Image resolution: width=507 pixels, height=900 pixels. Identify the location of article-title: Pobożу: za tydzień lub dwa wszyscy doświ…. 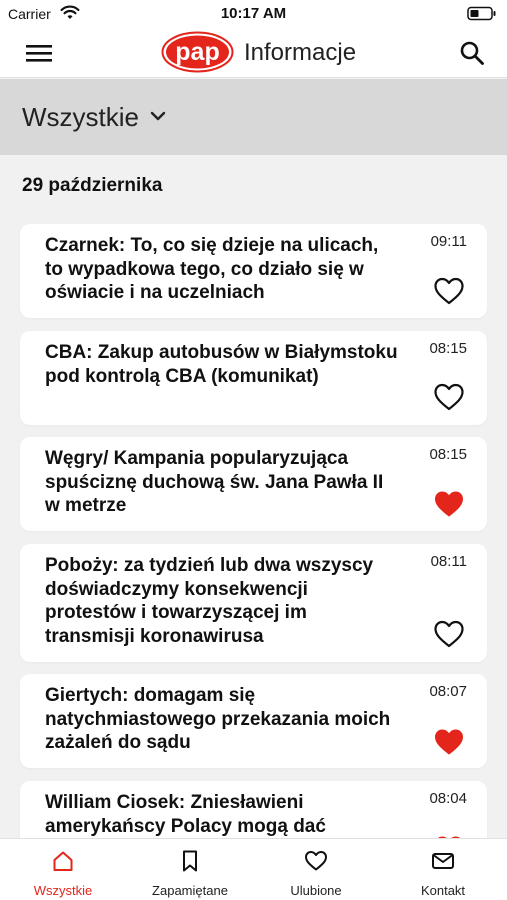
(222, 601).